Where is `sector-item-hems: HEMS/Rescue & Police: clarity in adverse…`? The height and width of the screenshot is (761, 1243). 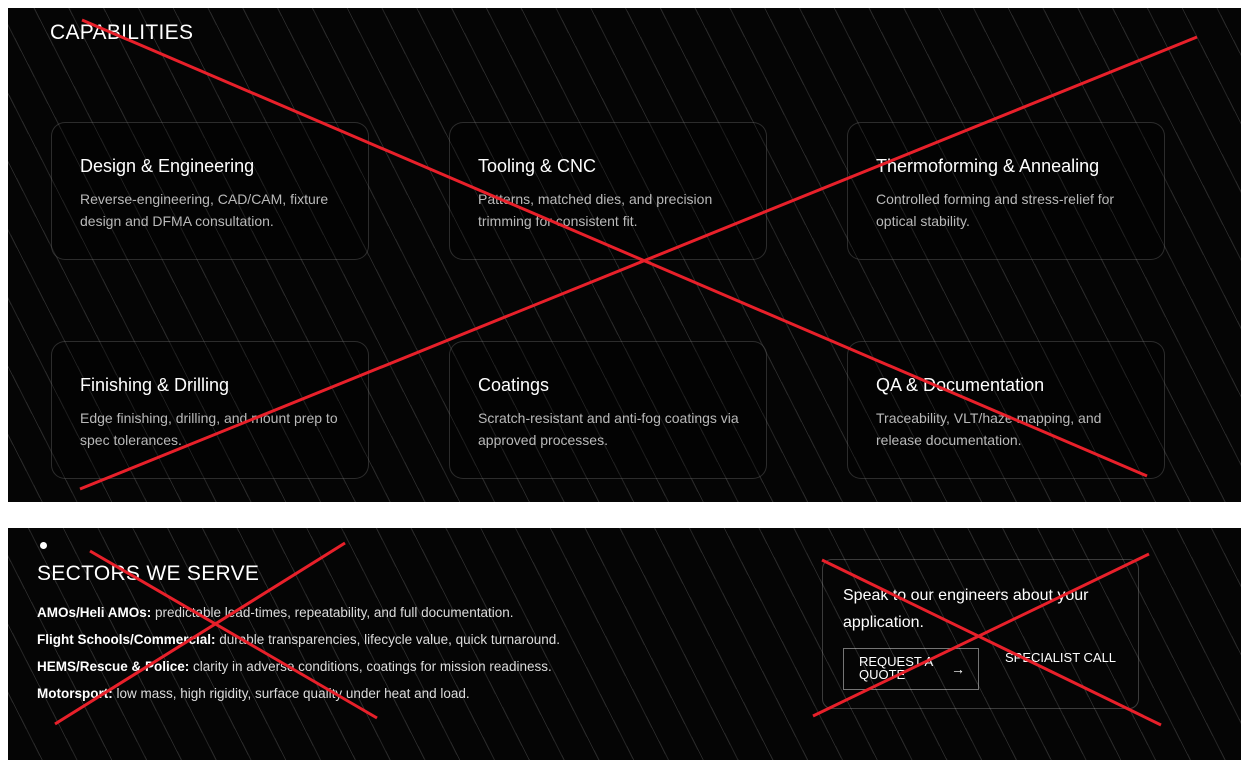 sector-item-hems: HEMS/Rescue & Police: clarity in adverse… is located at coordinates (298, 668).